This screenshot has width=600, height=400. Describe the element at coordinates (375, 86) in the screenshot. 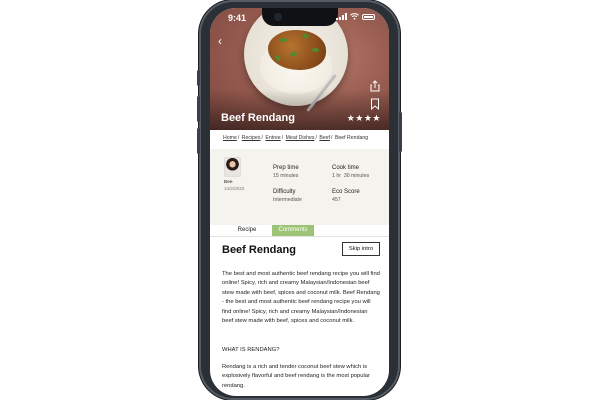

I see `share-icon` at that location.